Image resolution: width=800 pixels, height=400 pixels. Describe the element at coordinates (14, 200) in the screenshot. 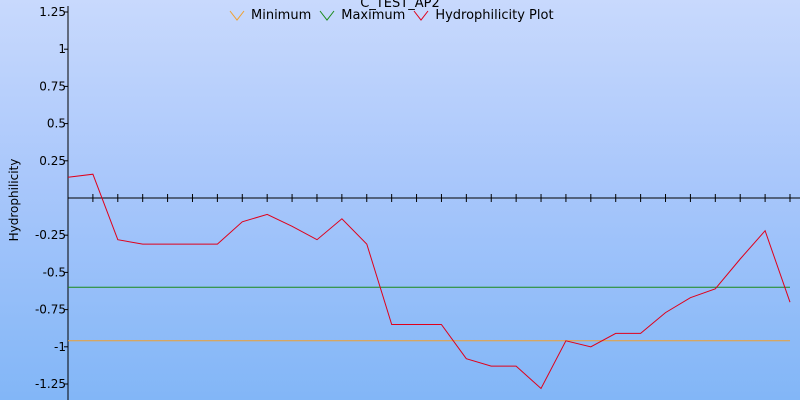

I see `y-axis-label: Hydrophilicity` at that location.